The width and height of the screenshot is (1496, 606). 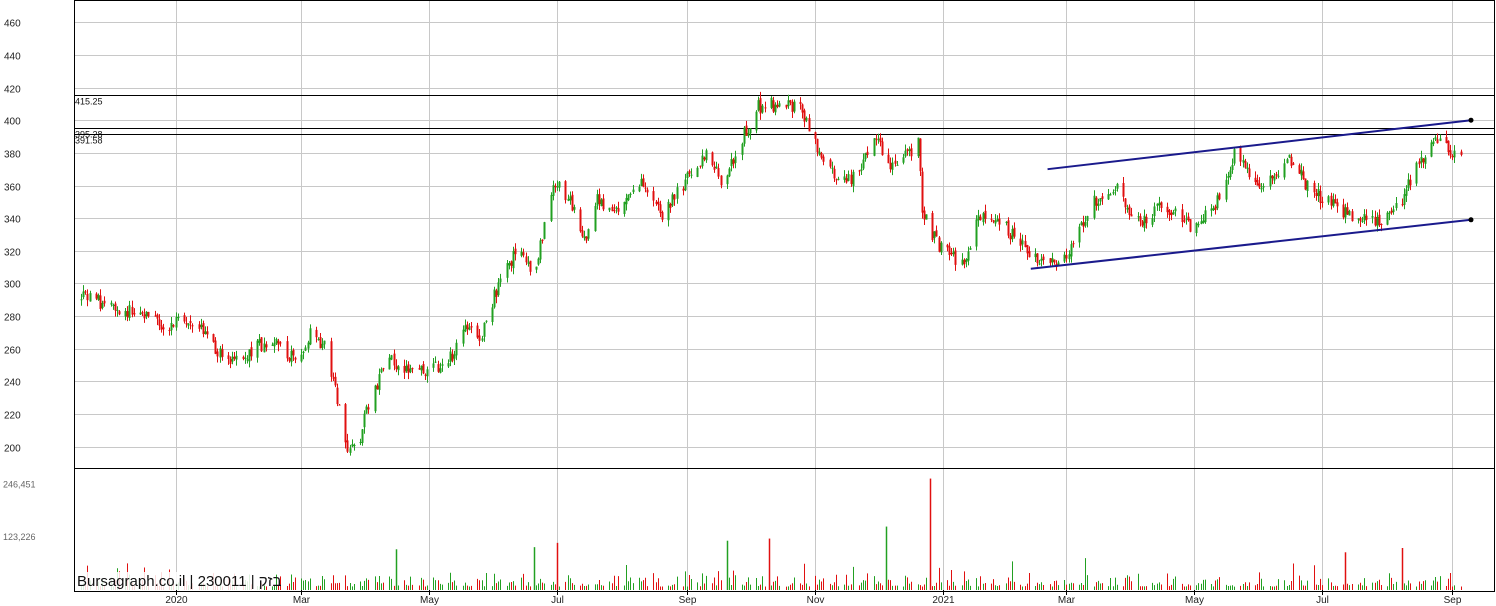 What do you see at coordinates (1471, 220) in the screenshot?
I see `trendline-anchor` at bounding box center [1471, 220].